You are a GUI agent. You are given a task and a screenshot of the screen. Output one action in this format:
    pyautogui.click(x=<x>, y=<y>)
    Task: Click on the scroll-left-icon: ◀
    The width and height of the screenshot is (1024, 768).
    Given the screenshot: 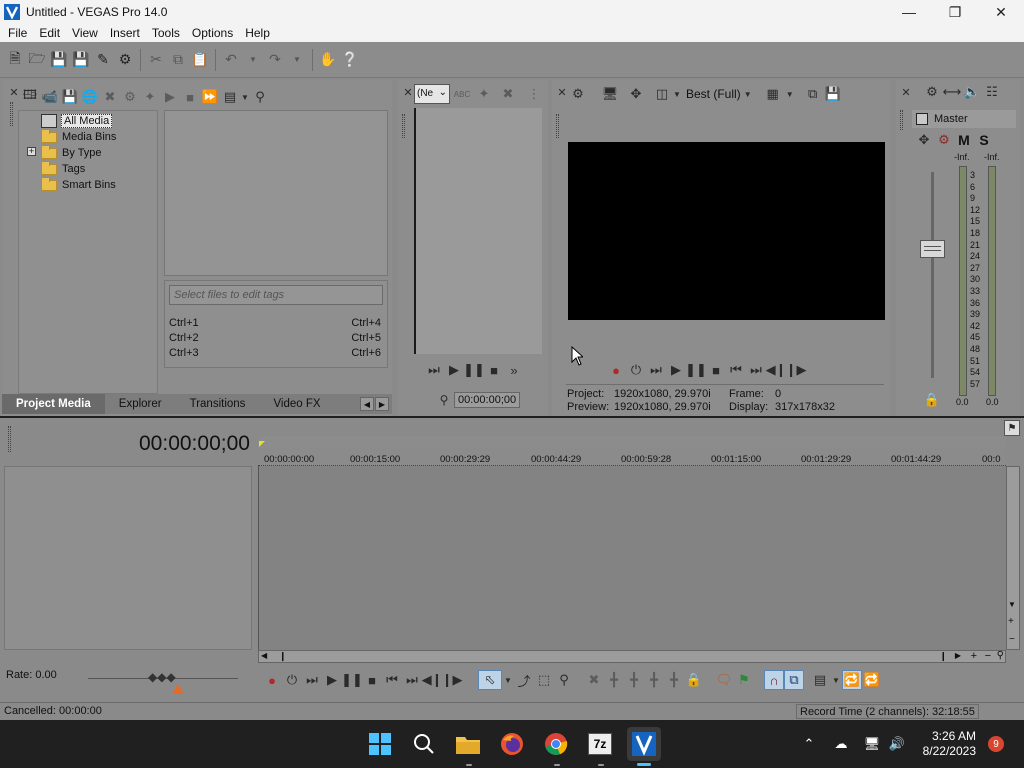 What is the action you would take?
    pyautogui.click(x=264, y=655)
    